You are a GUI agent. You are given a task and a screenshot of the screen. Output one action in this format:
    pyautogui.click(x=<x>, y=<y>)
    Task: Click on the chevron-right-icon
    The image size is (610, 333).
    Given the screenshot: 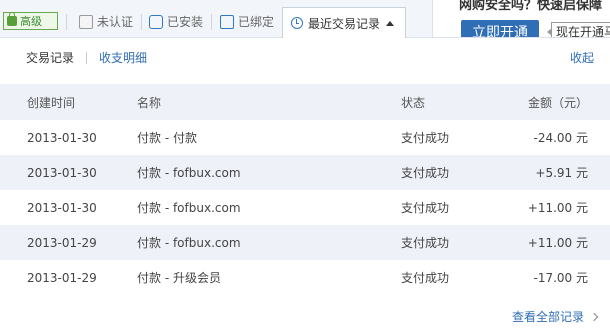 What is the action you would take?
    pyautogui.click(x=594, y=316)
    